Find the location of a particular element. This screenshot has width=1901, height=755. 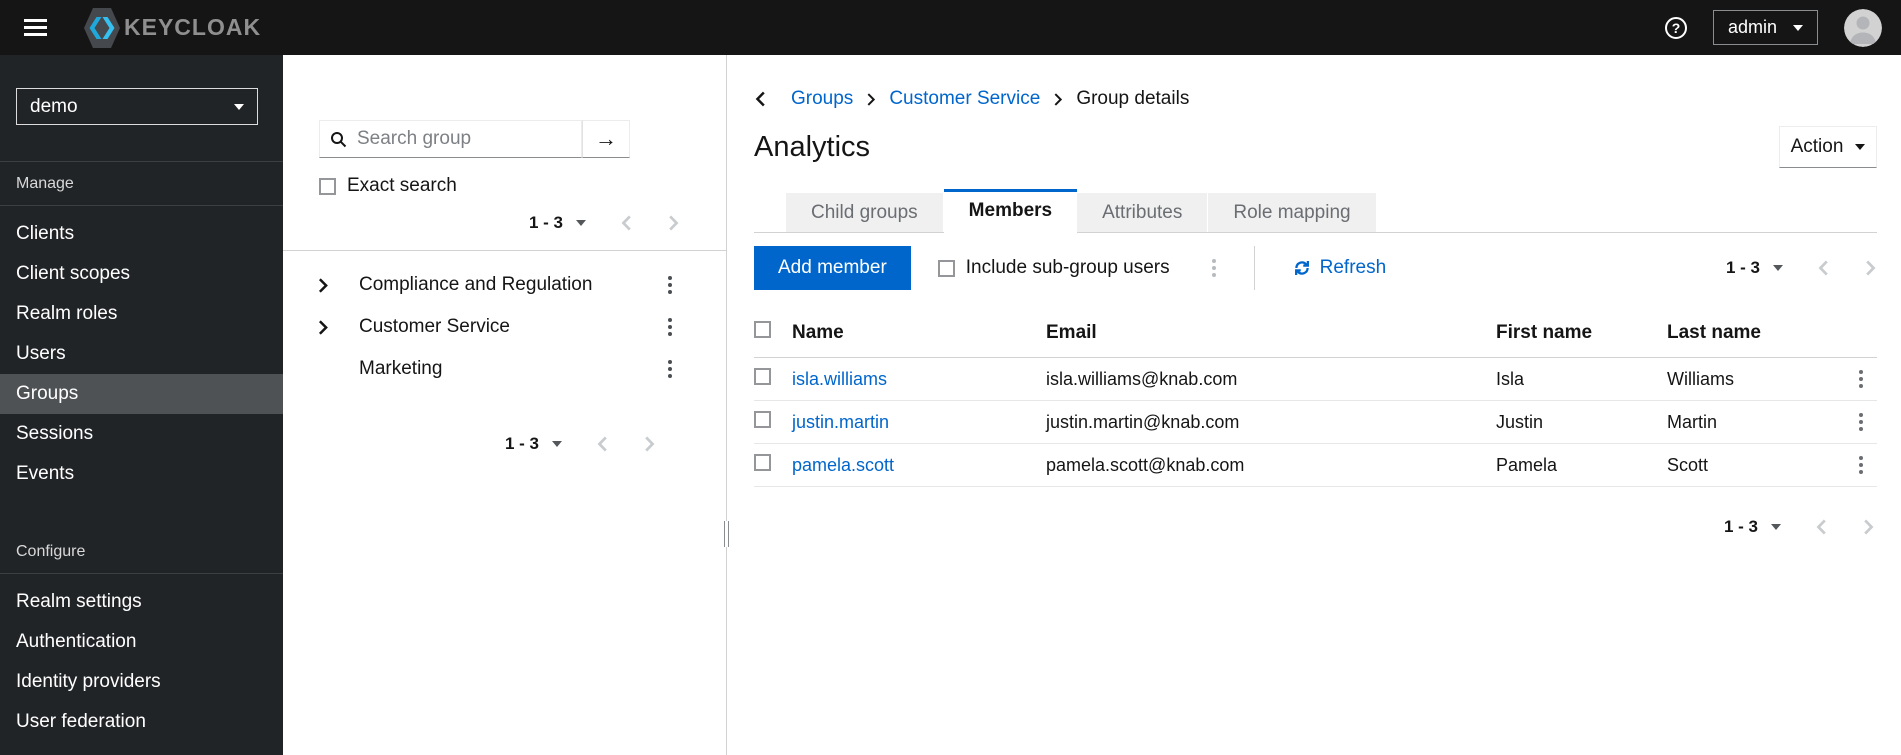

member-name-link: pamela.scott is located at coordinates (843, 465).